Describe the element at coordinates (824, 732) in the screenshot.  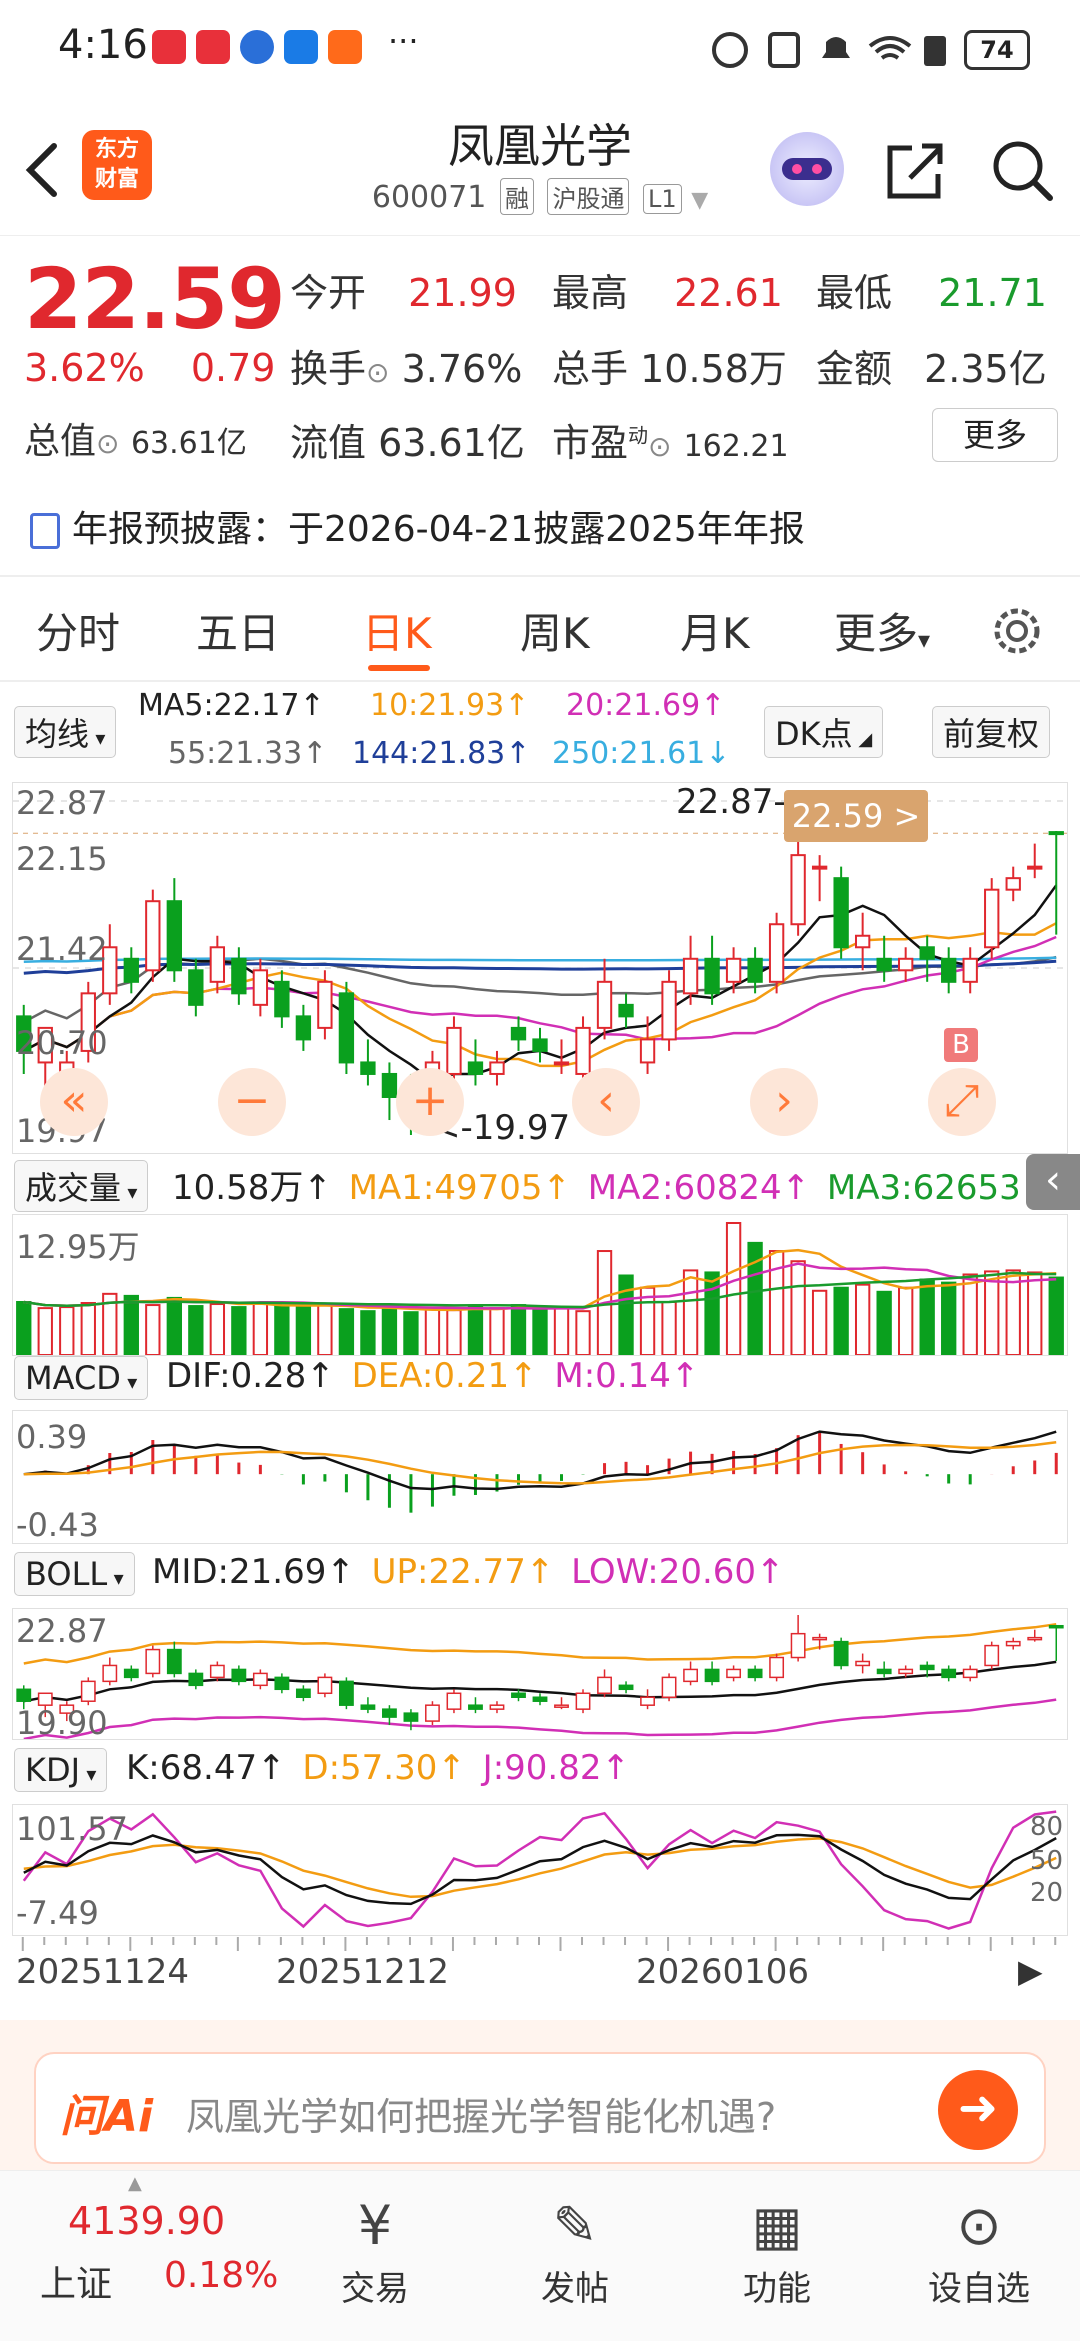
I see `dk-point-button: DK点 ◢` at that location.